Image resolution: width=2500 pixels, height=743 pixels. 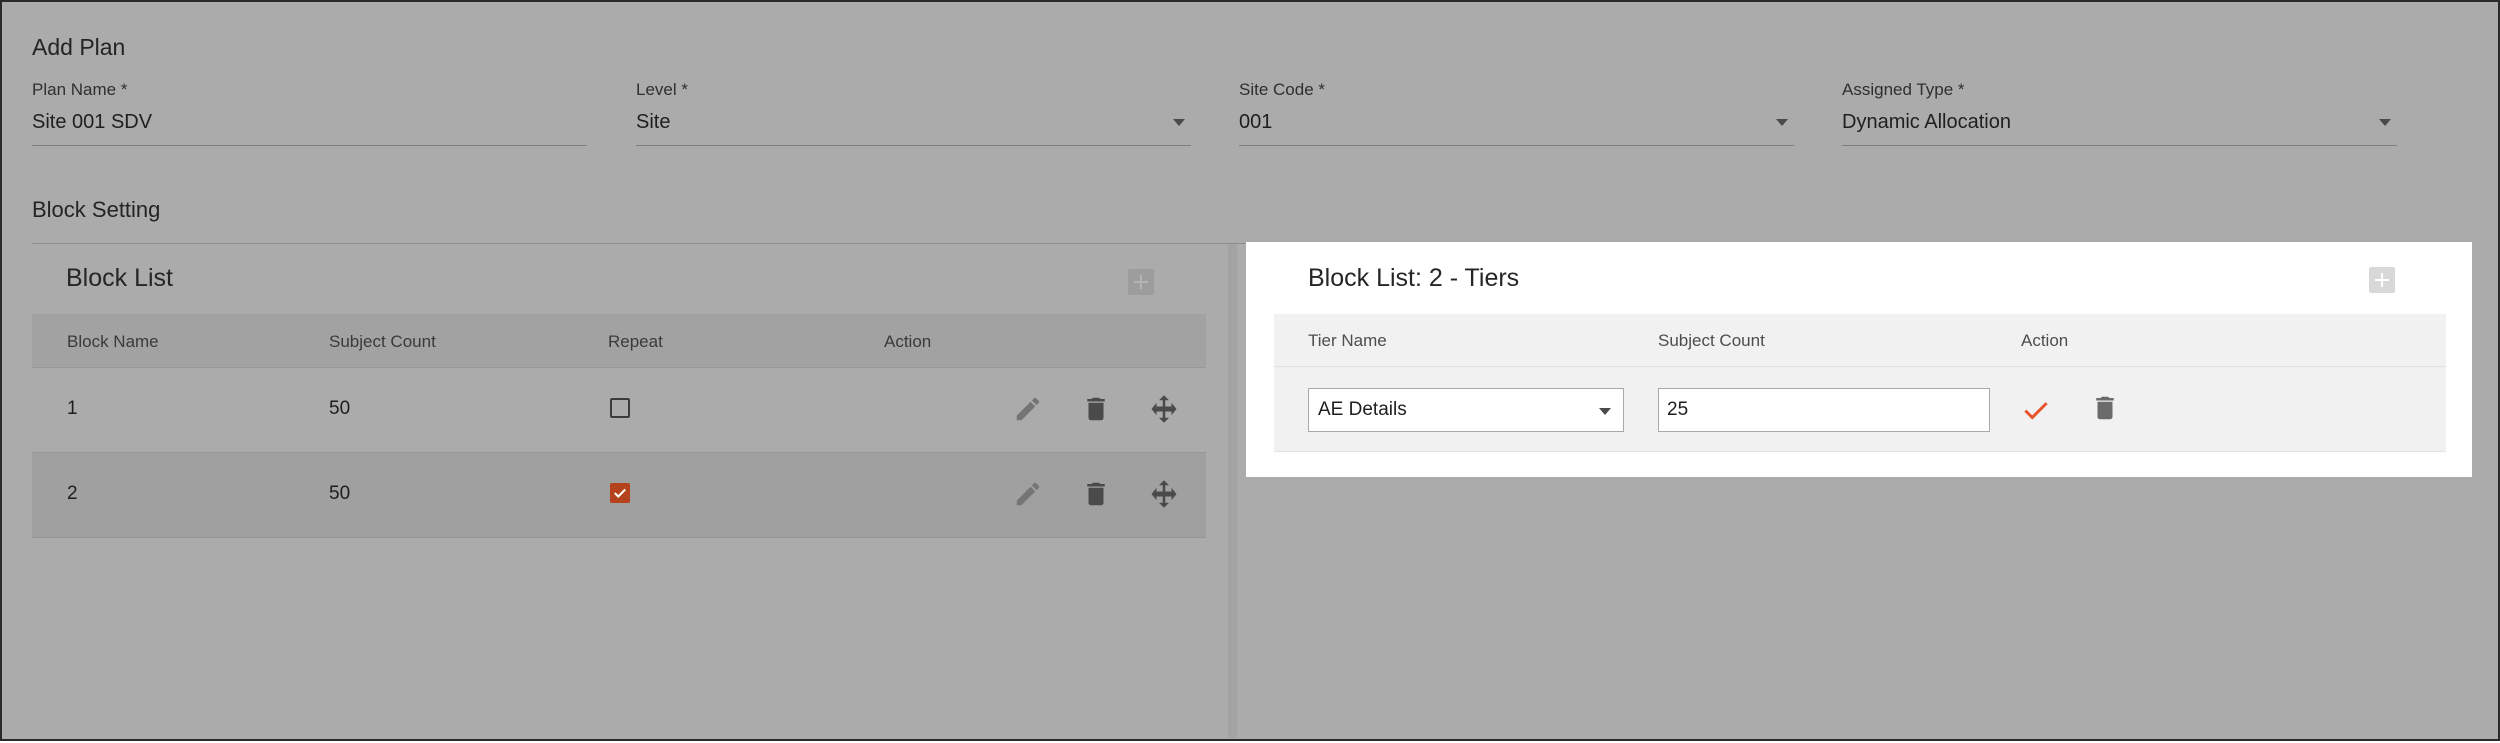 I want to click on site-code-label: Site Code *, so click(x=1282, y=89).